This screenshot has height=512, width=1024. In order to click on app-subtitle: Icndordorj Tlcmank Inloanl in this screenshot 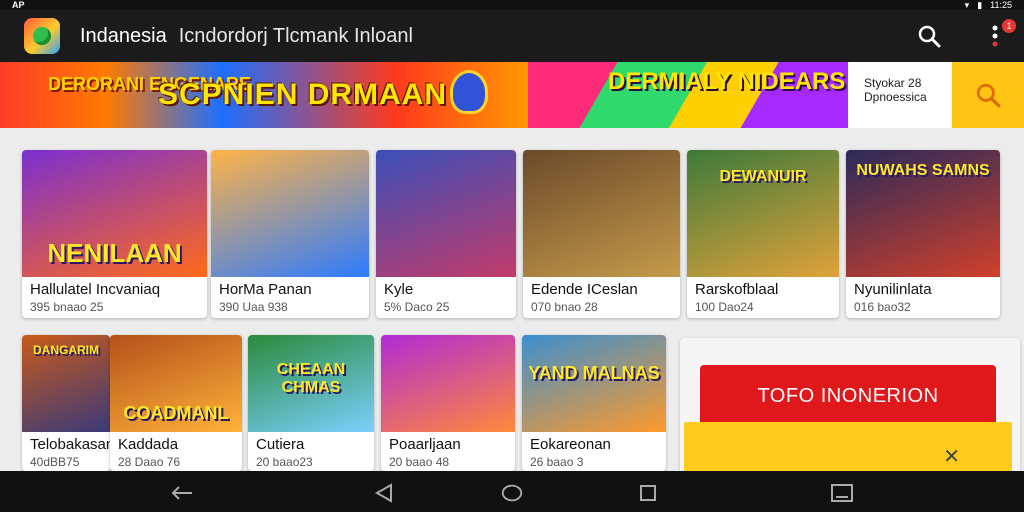, I will do `click(295, 35)`.